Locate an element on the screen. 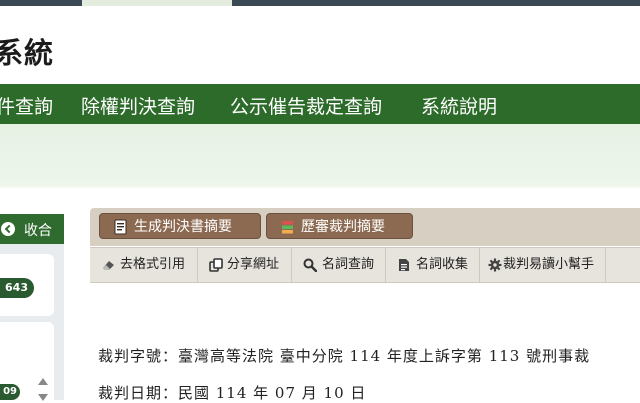 The image size is (640, 403). count-badge: 643 is located at coordinates (17, 288).